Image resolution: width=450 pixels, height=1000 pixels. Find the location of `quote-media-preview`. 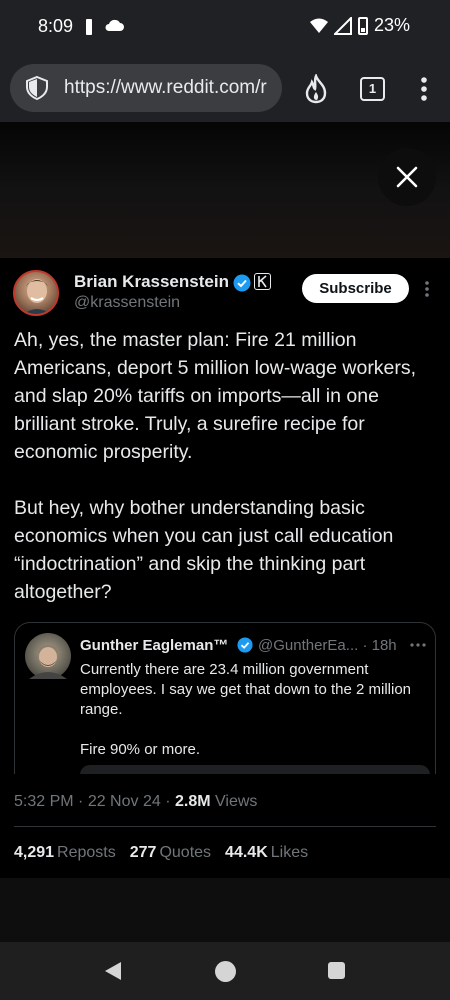

quote-media-preview is located at coordinates (255, 769).